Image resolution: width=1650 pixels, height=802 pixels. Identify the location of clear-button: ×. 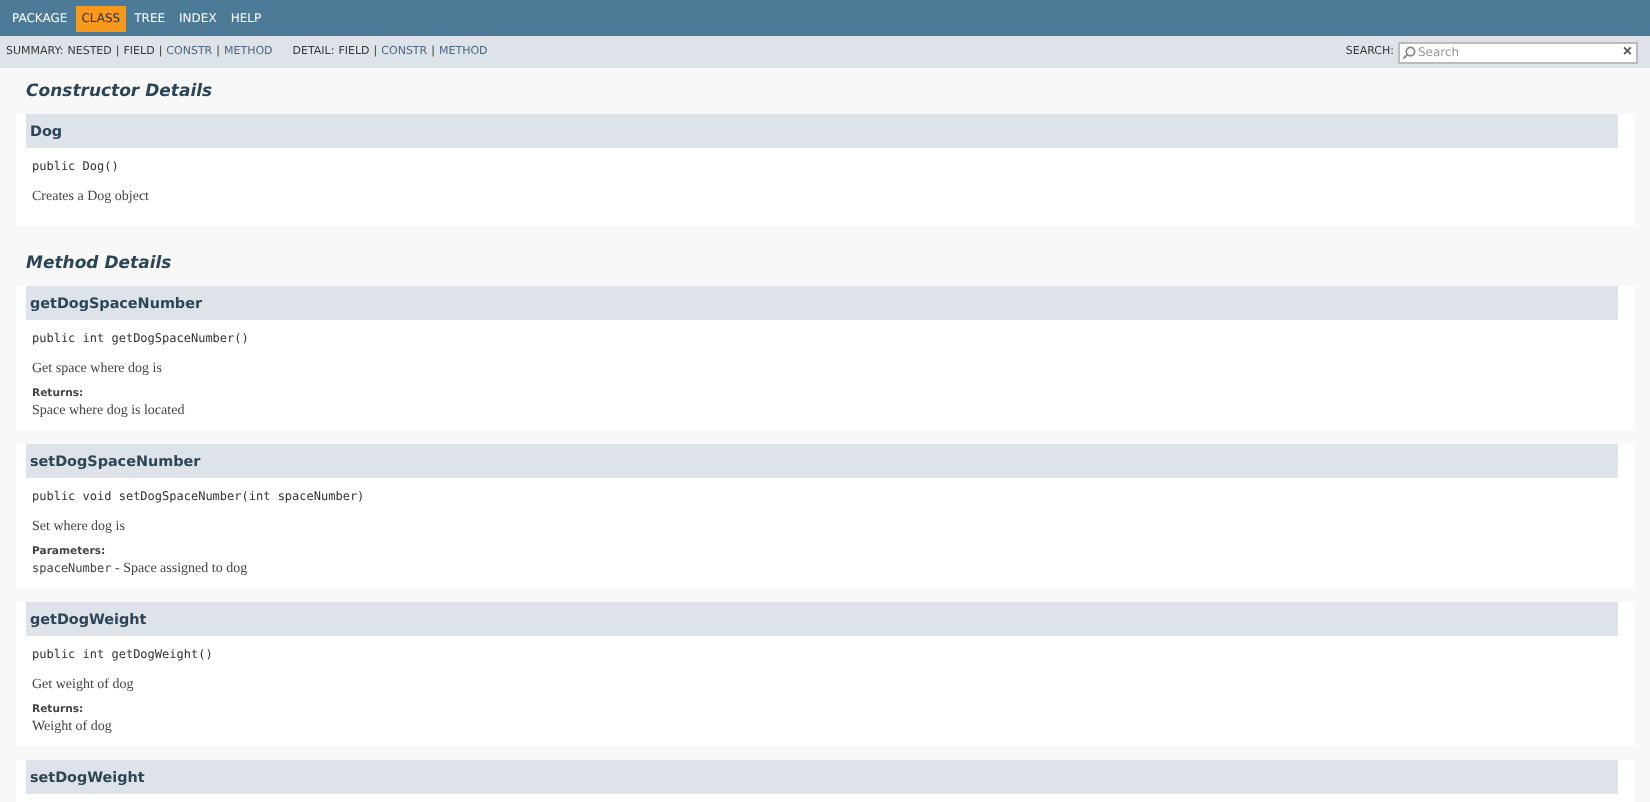
(1627, 52).